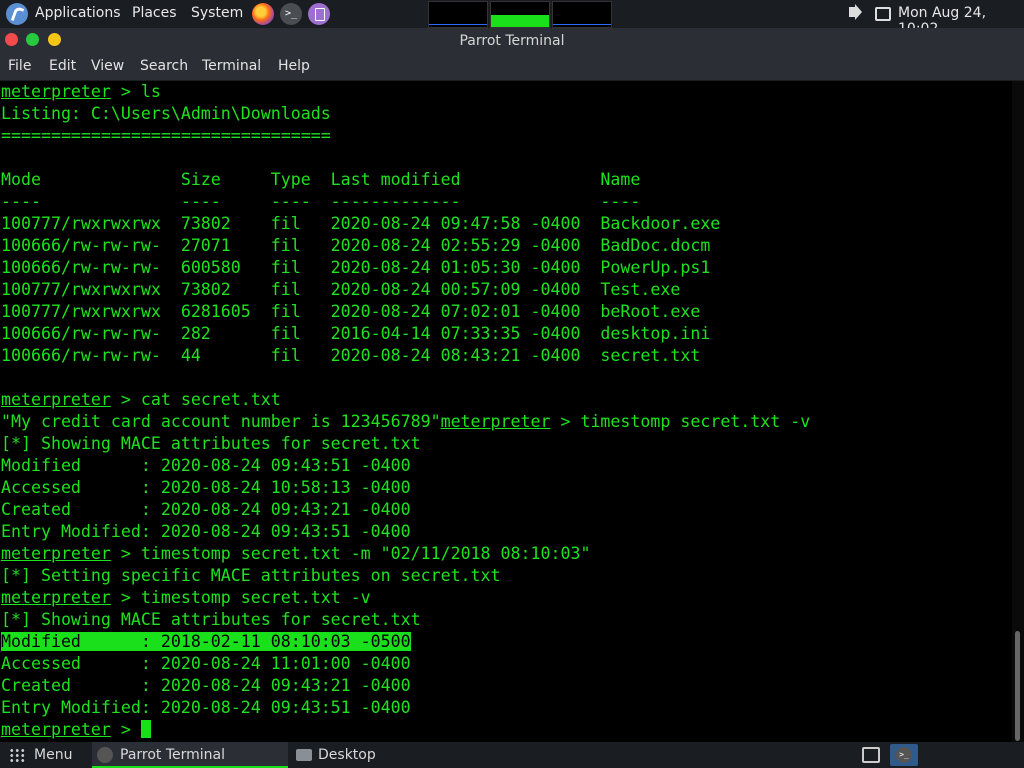  What do you see at coordinates (105, 755) in the screenshot?
I see `terminal-icon` at bounding box center [105, 755].